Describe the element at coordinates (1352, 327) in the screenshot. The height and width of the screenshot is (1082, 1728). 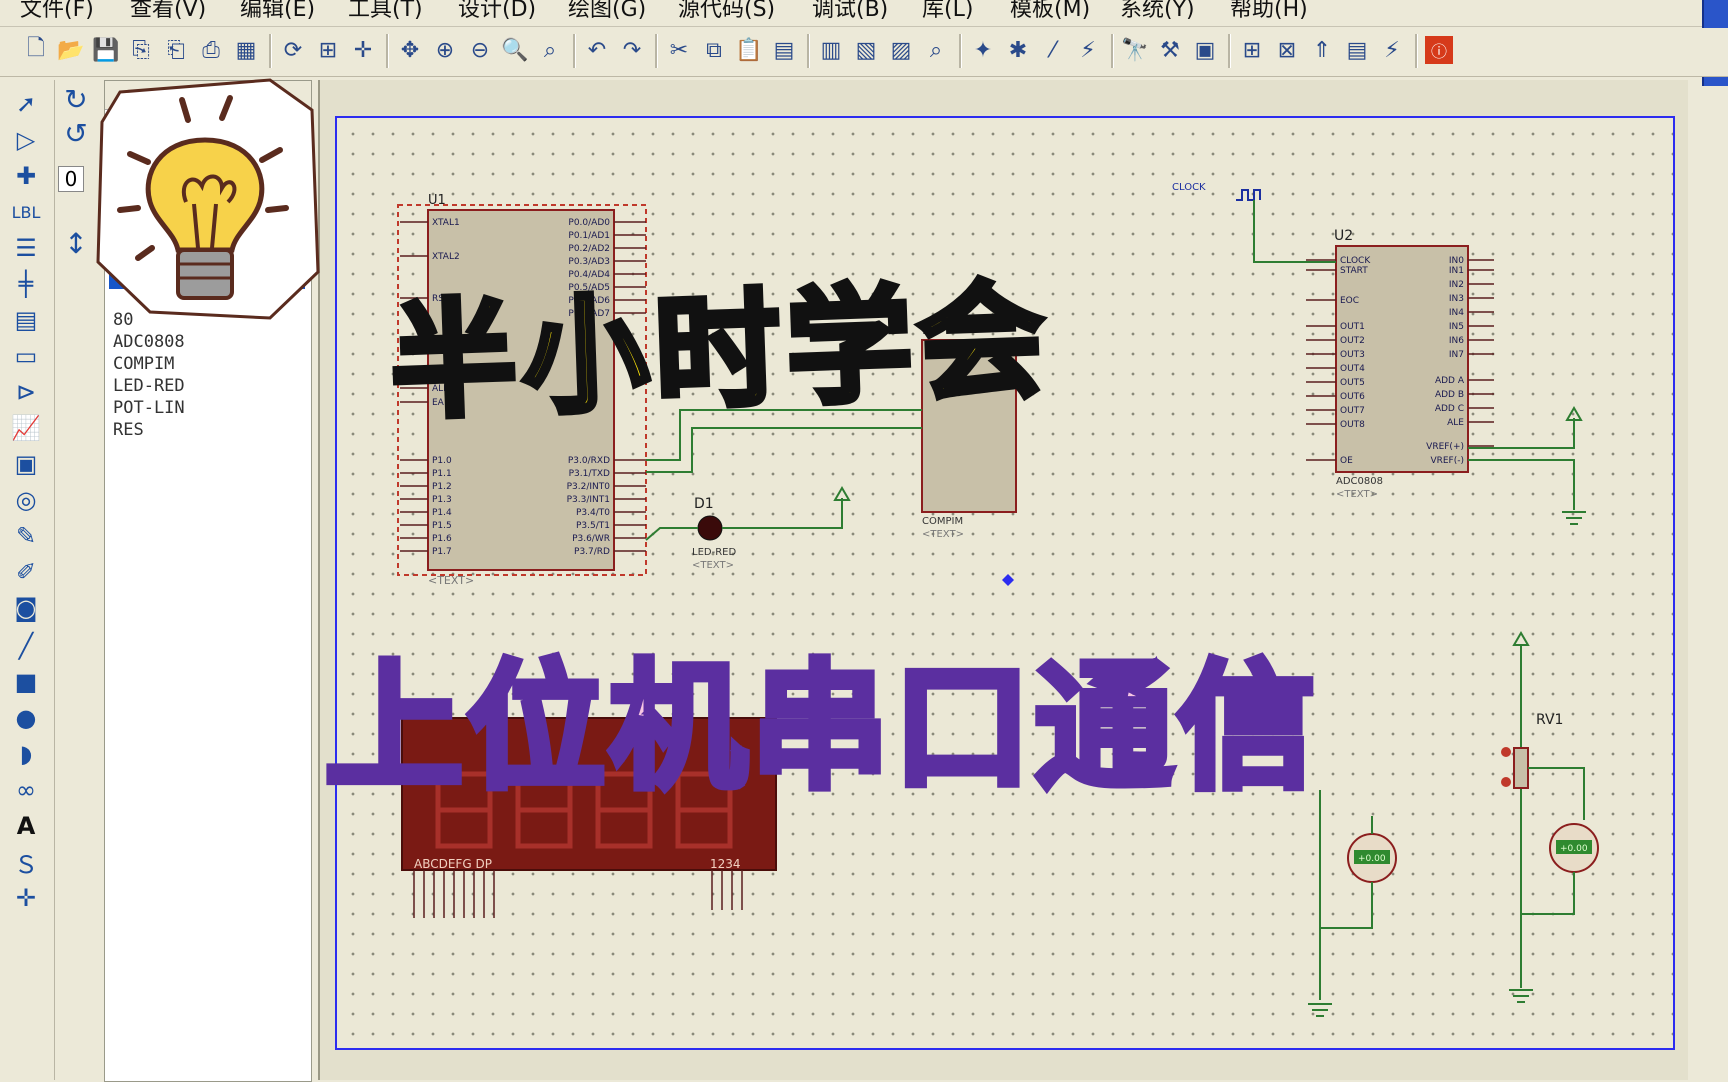
I see `u2-pin-label: OUT1` at that location.